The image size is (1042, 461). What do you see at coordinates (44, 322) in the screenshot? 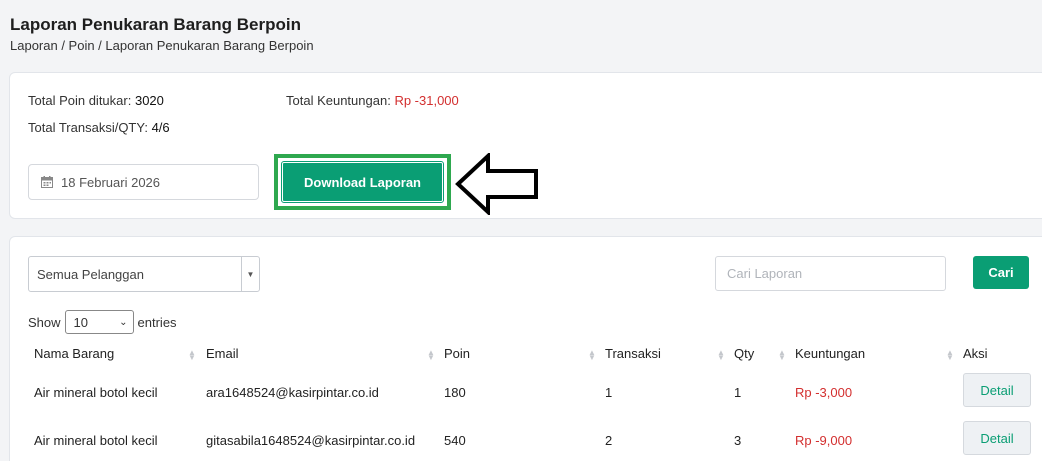
I see `show-label: Show` at bounding box center [44, 322].